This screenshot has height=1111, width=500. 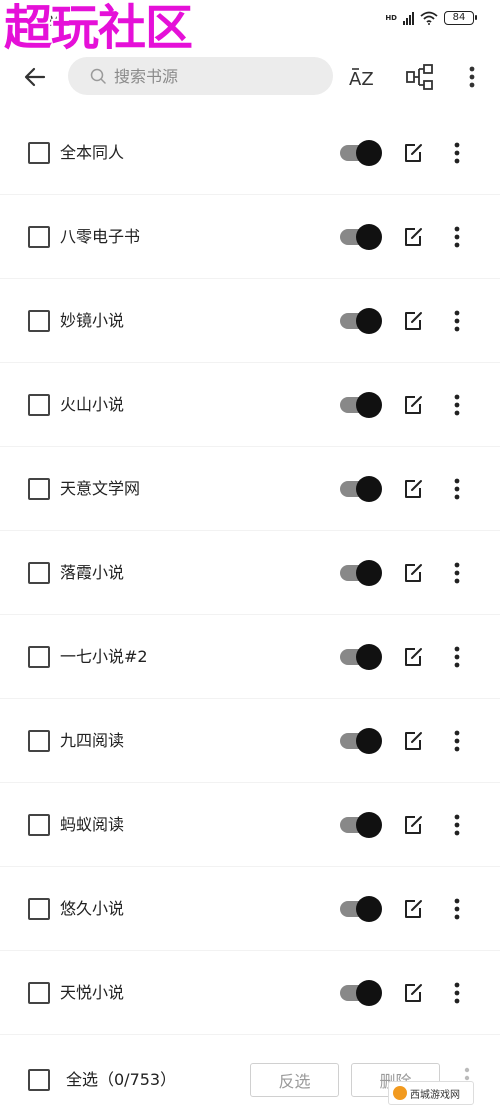 What do you see at coordinates (250, 909) in the screenshot?
I see `list-item: 悠久小说` at bounding box center [250, 909].